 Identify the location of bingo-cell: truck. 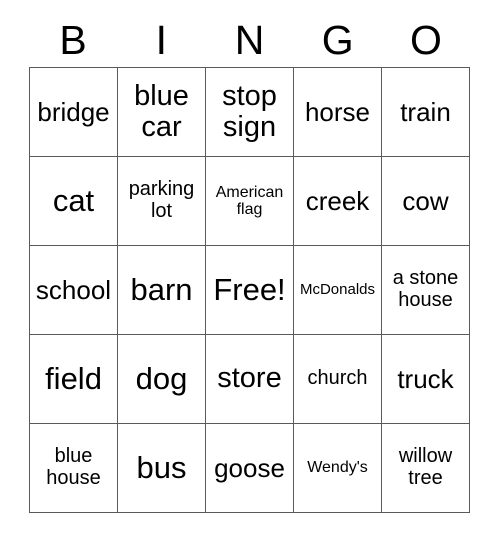
(426, 379).